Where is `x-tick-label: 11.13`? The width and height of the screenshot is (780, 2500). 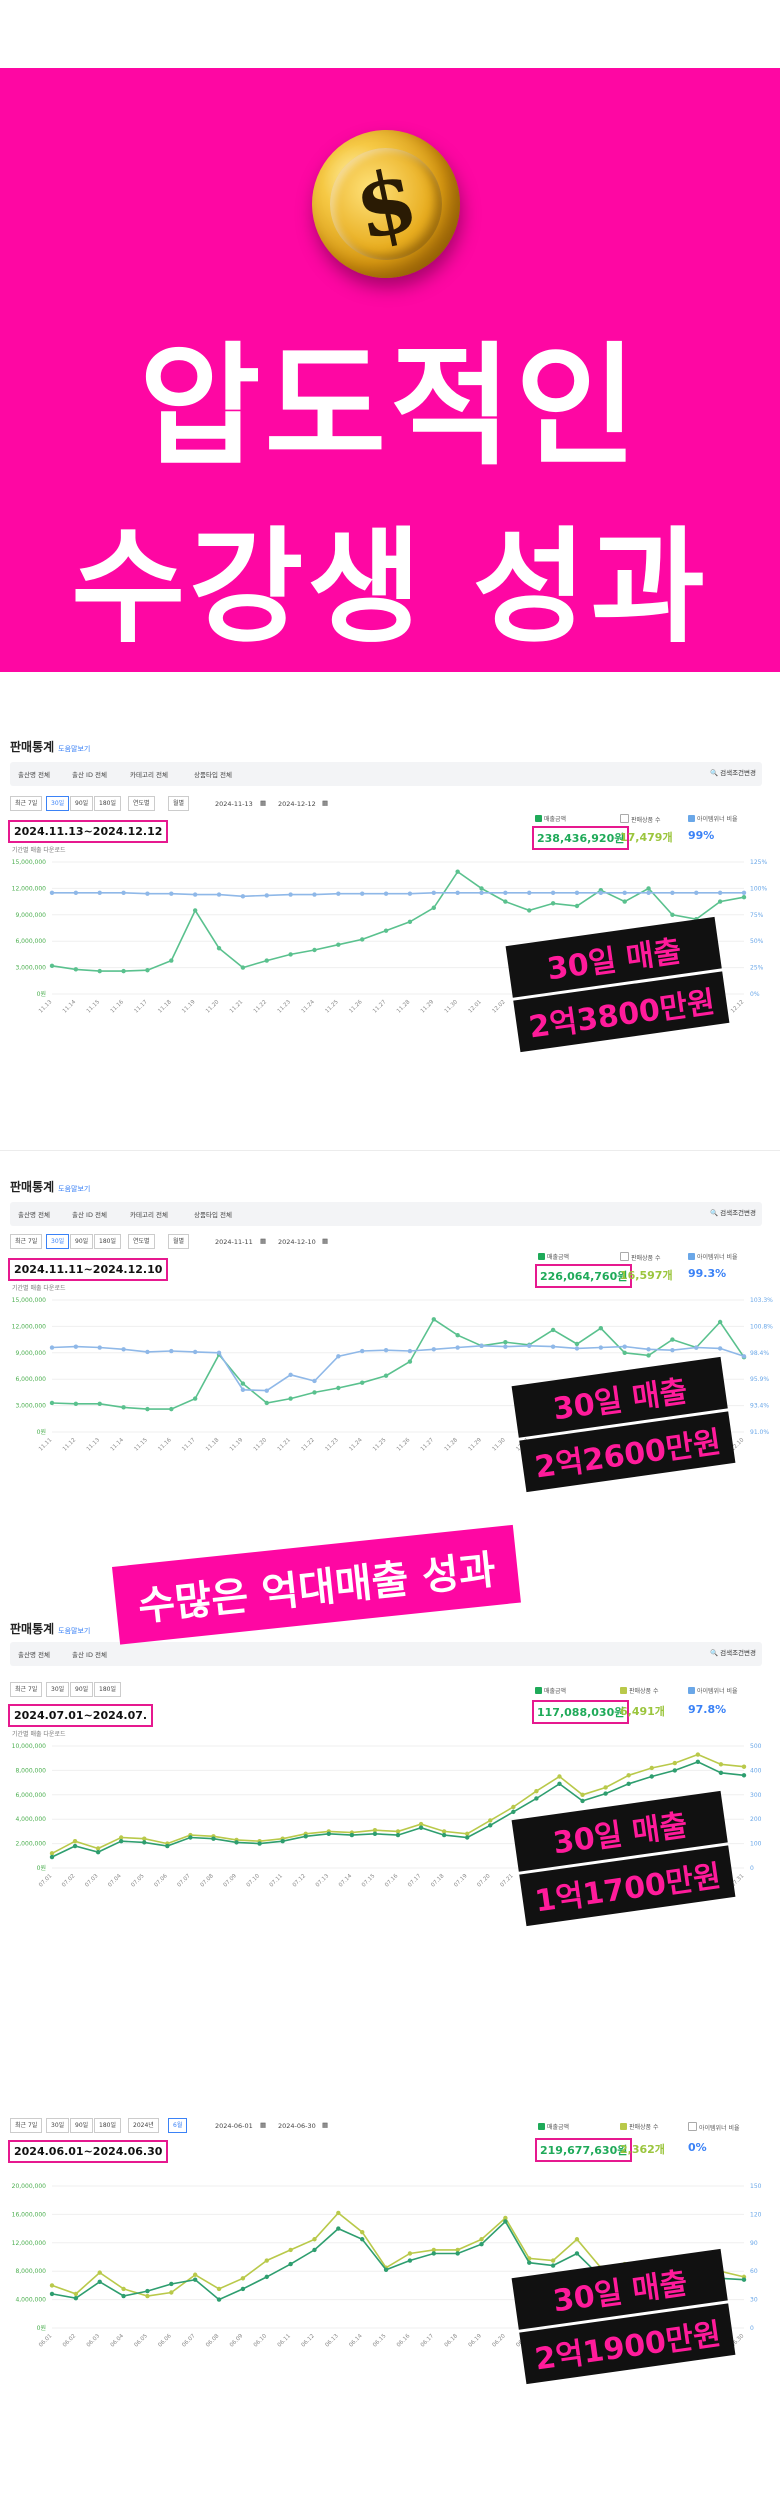
x-tick-label: 11.13 is located at coordinates (94, 1445).